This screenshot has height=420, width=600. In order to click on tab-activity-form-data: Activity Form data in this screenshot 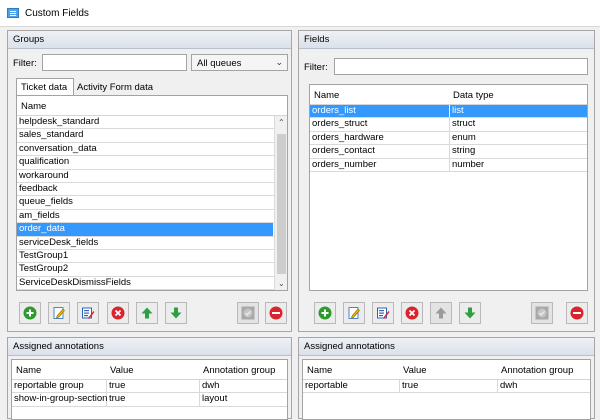, I will do `click(115, 87)`.